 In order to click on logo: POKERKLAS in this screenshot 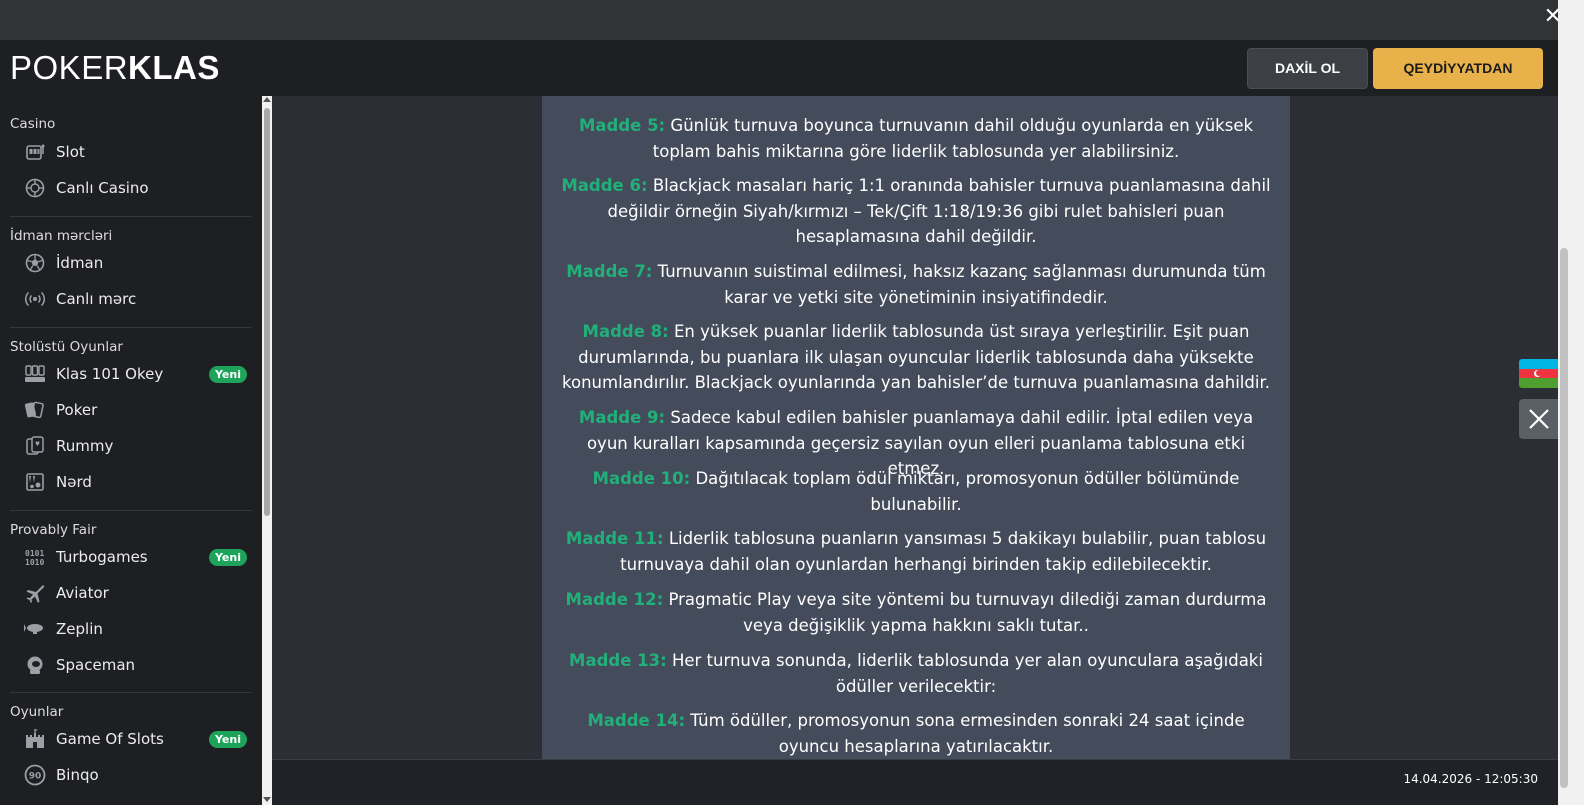, I will do `click(115, 68)`.